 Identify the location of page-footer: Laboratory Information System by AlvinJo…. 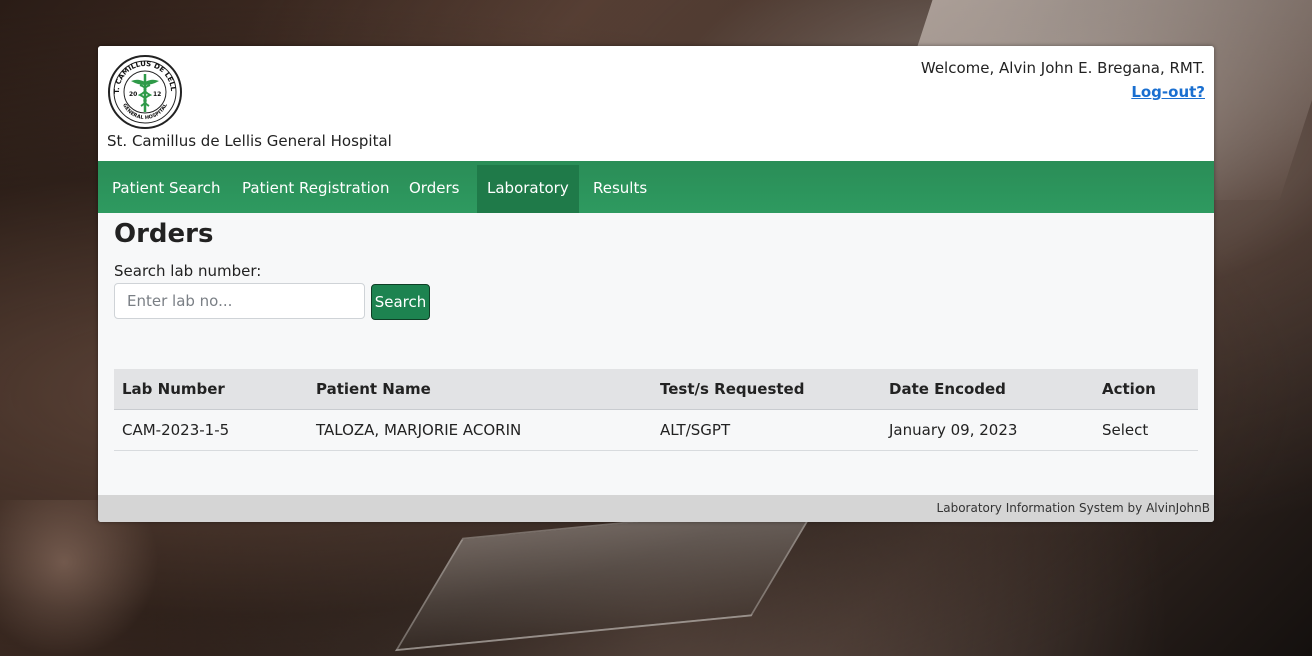
(656, 508).